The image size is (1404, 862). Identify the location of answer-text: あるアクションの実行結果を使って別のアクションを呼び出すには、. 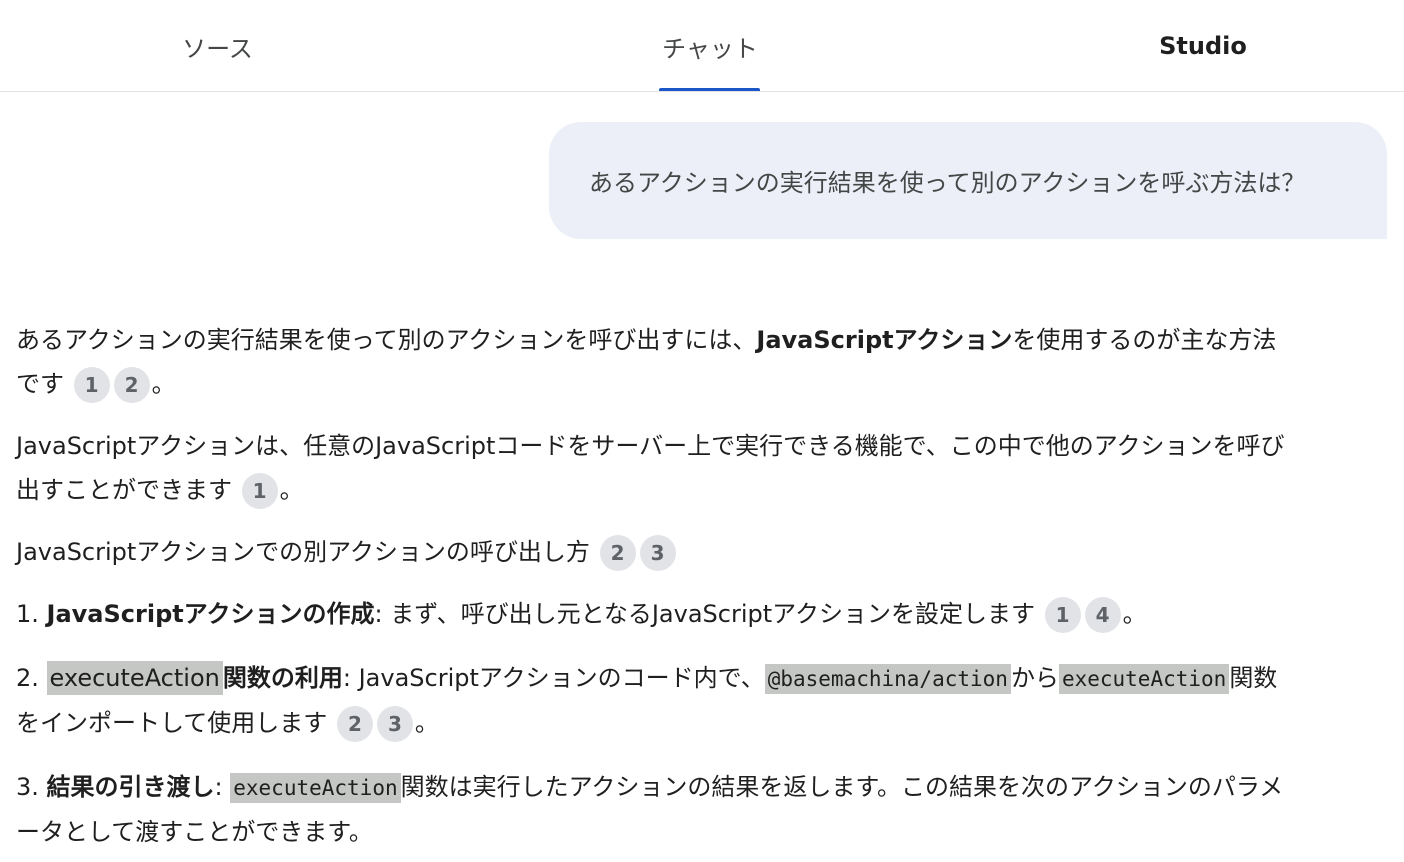
(386, 340).